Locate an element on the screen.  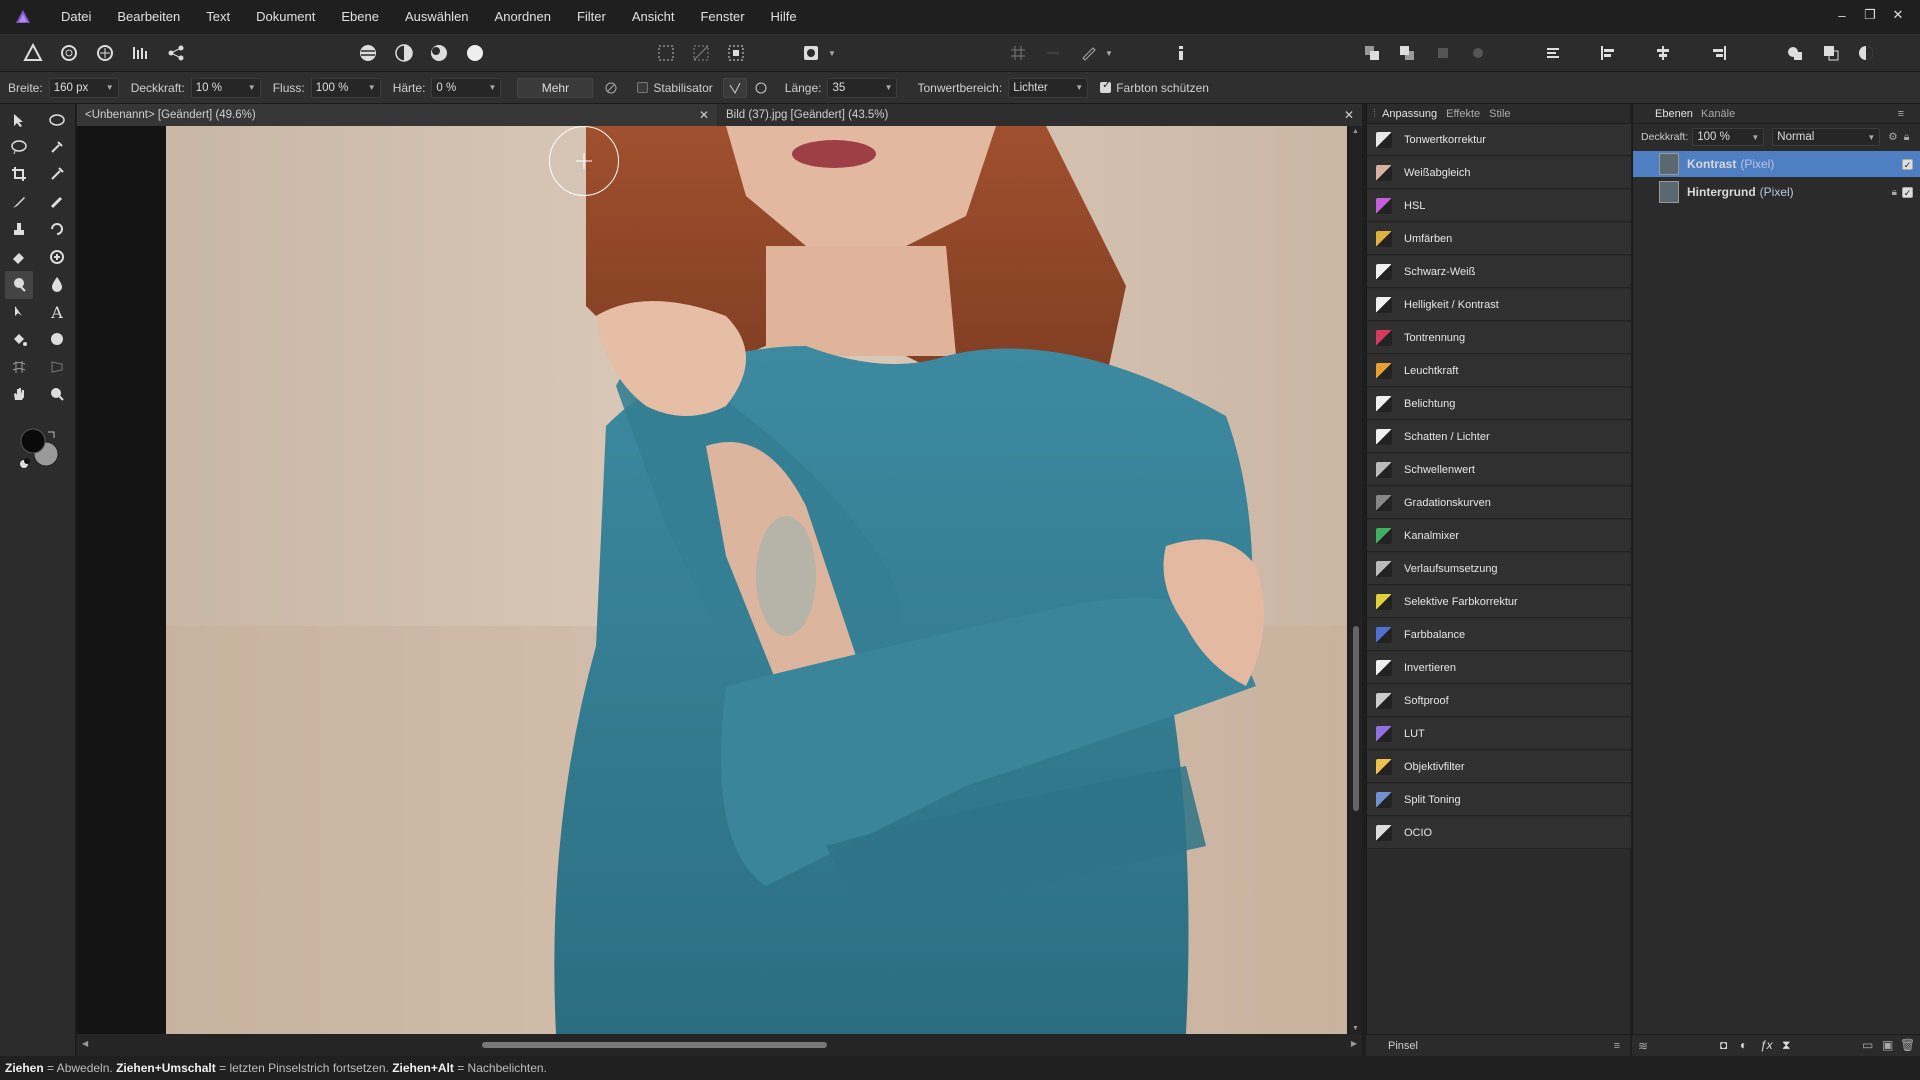
scroll-left-icon: ◀ is located at coordinates (85, 1043).